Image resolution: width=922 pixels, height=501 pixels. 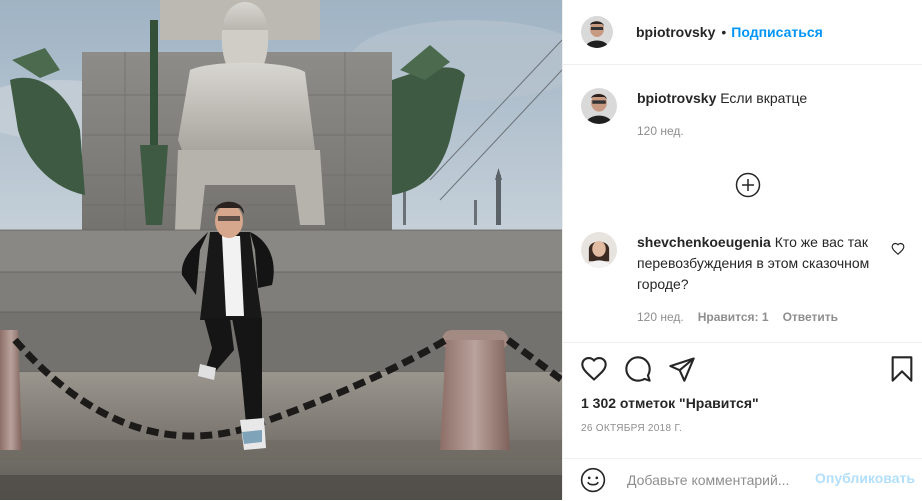 What do you see at coordinates (865, 478) in the screenshot?
I see `publish-button: Опубликовать` at bounding box center [865, 478].